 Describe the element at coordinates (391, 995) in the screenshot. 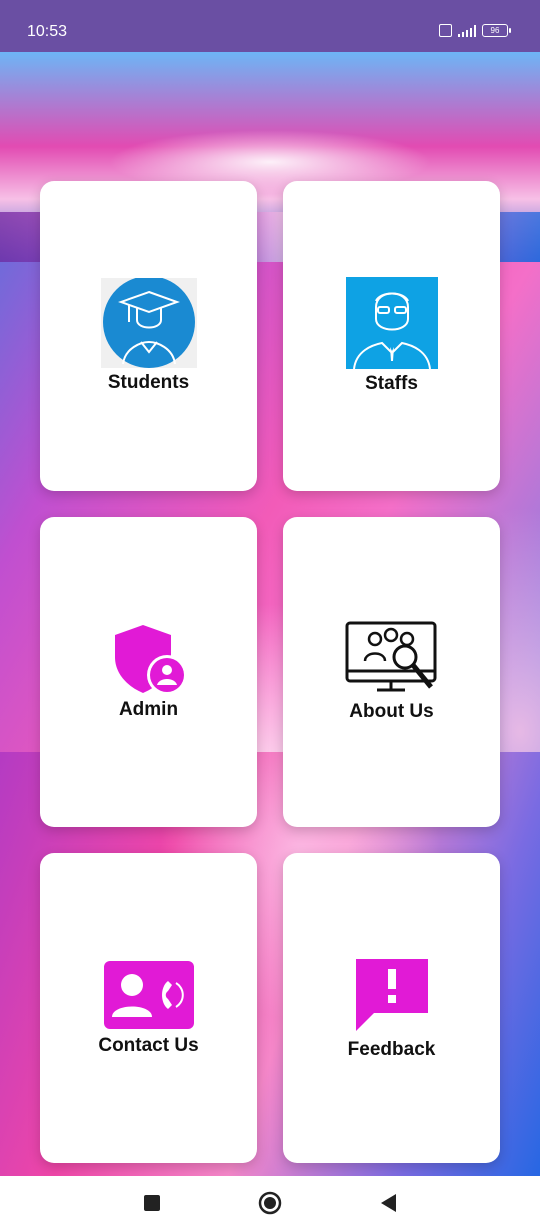

I see `feedback-icon` at that location.